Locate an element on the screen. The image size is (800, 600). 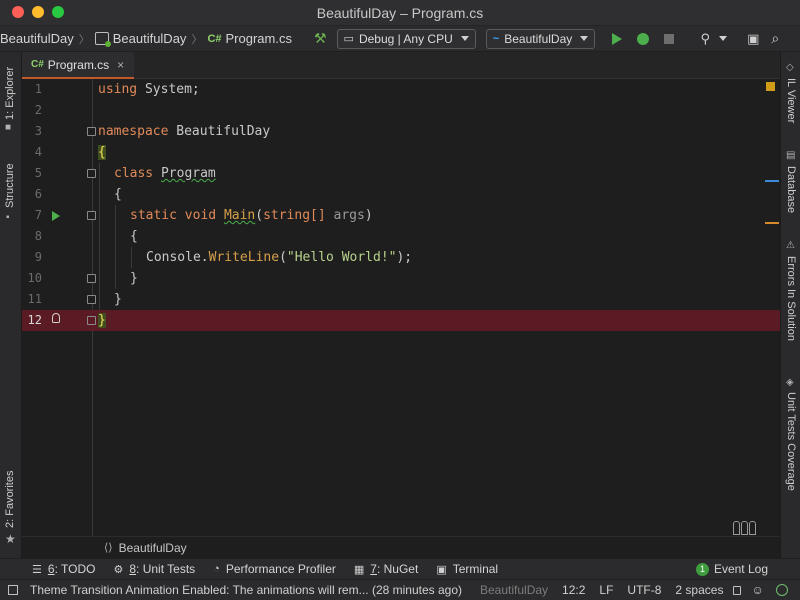
terminal-tool-tab: ▣ Terminal is located at coordinates (467, 569).